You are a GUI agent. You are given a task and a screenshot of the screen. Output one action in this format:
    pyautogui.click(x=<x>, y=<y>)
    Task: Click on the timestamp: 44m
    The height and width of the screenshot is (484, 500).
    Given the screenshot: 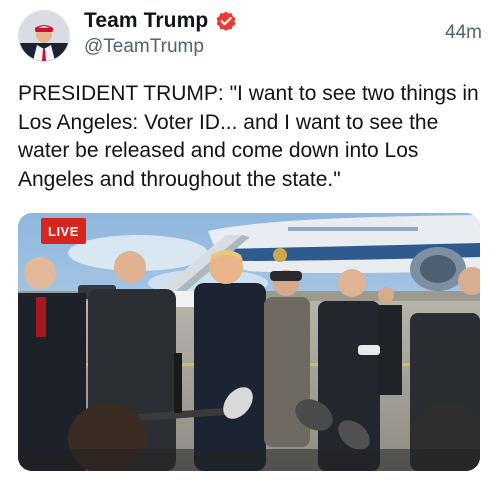 What is the action you would take?
    pyautogui.click(x=463, y=33)
    